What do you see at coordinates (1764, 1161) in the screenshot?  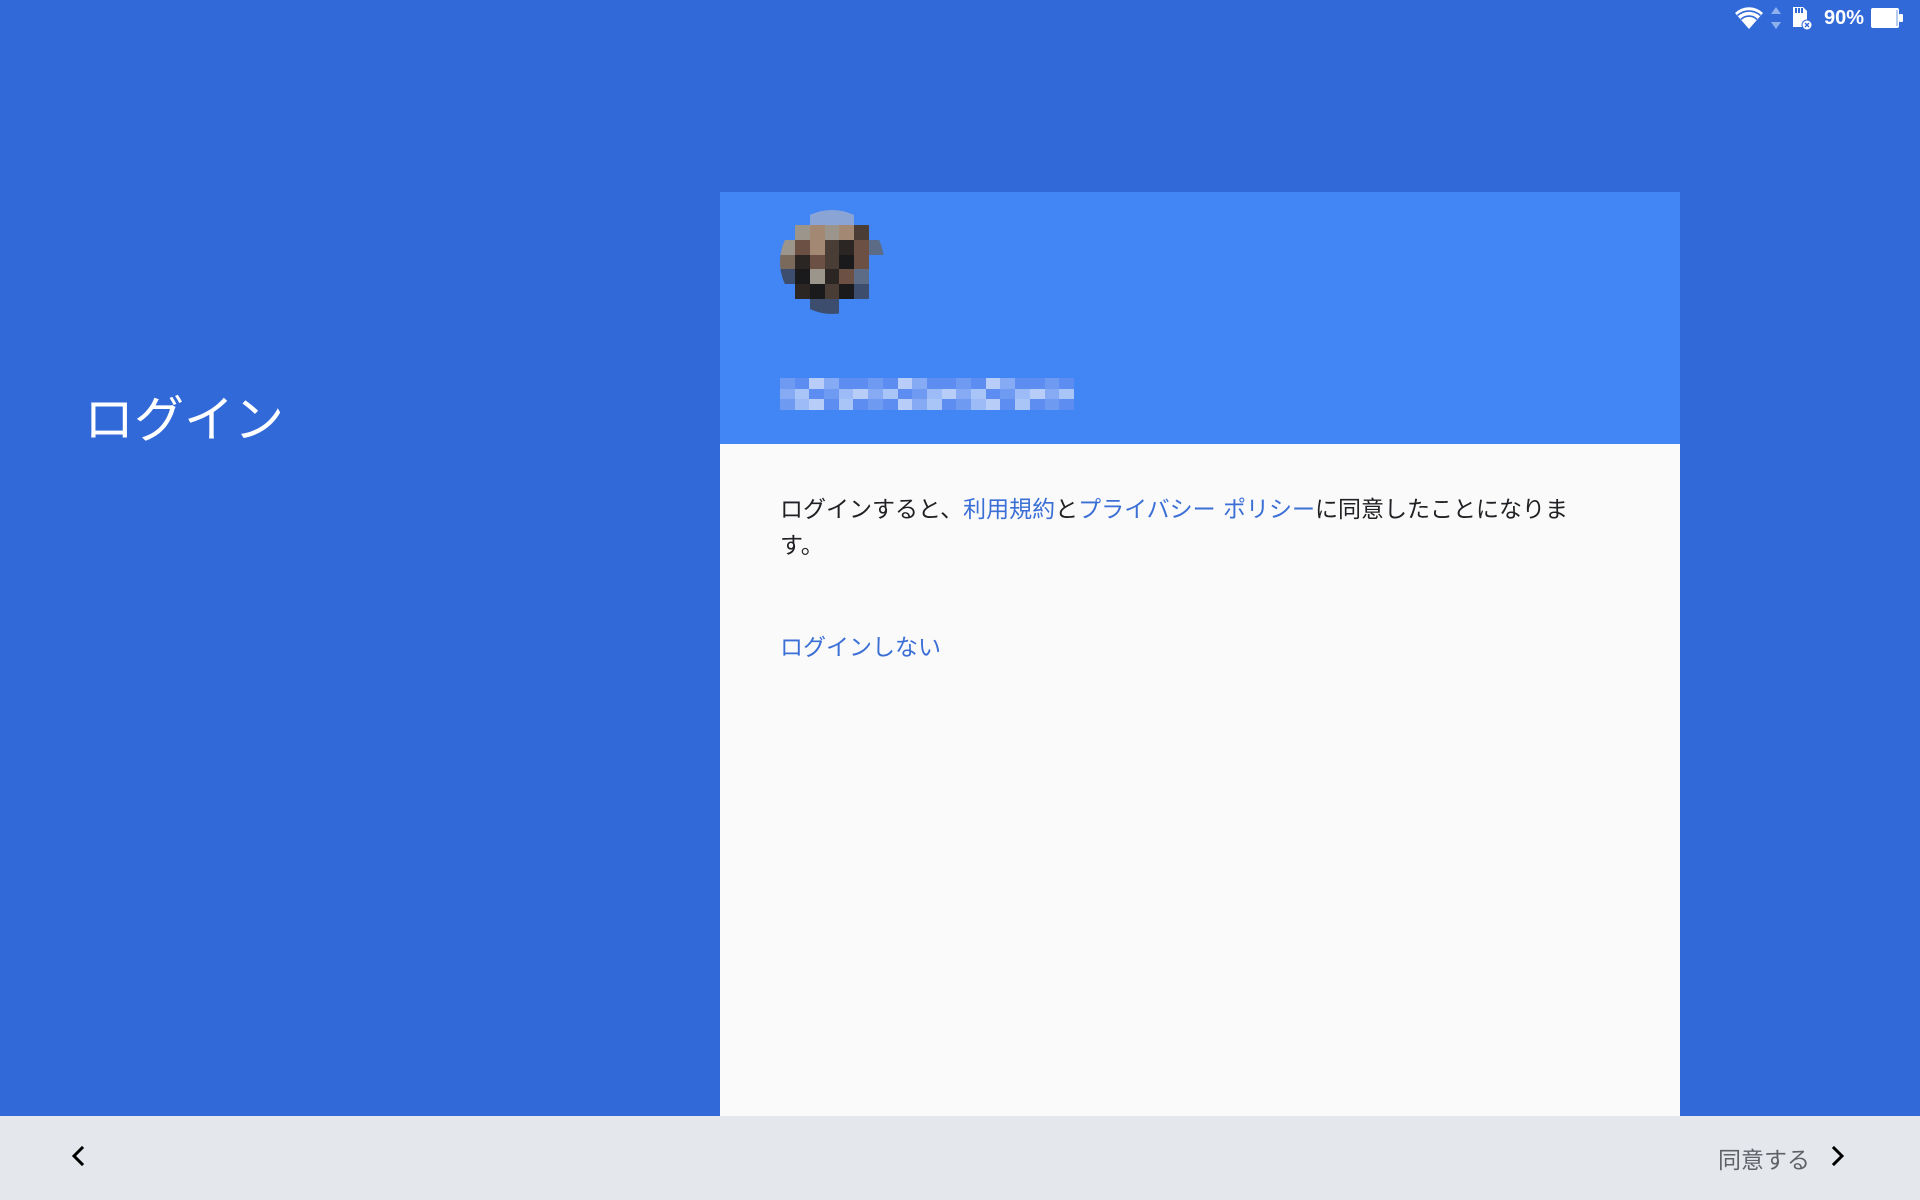 I see `agree-button-label: 同意する` at bounding box center [1764, 1161].